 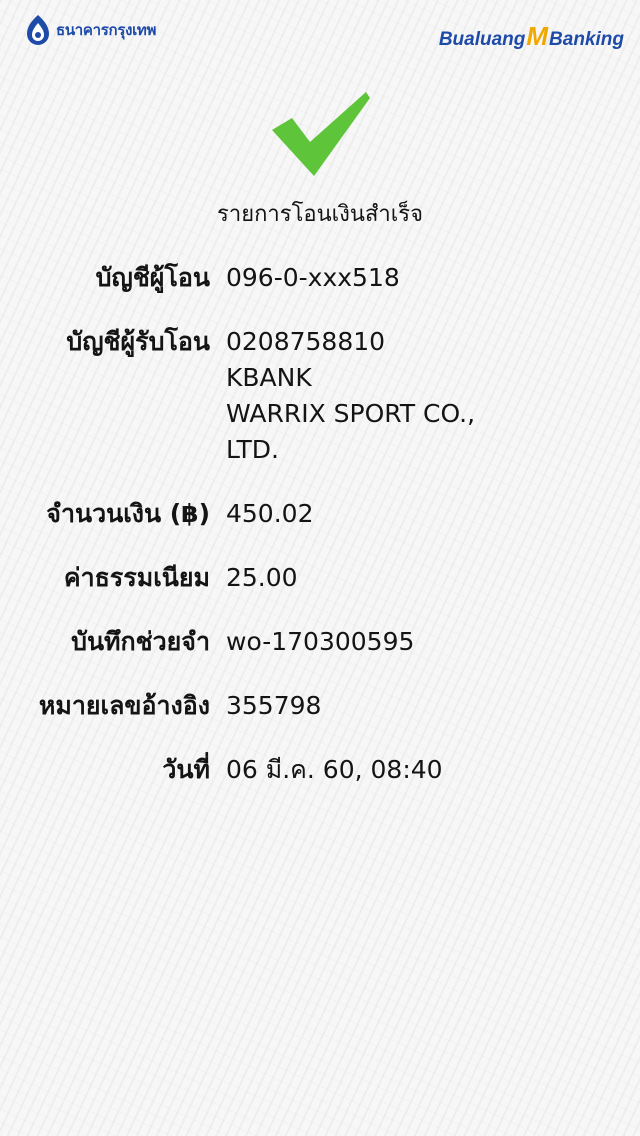 I want to click on to-account-value: 0208758810 KBANK WARRIX SPORT CO., LTD., so click(x=426, y=396).